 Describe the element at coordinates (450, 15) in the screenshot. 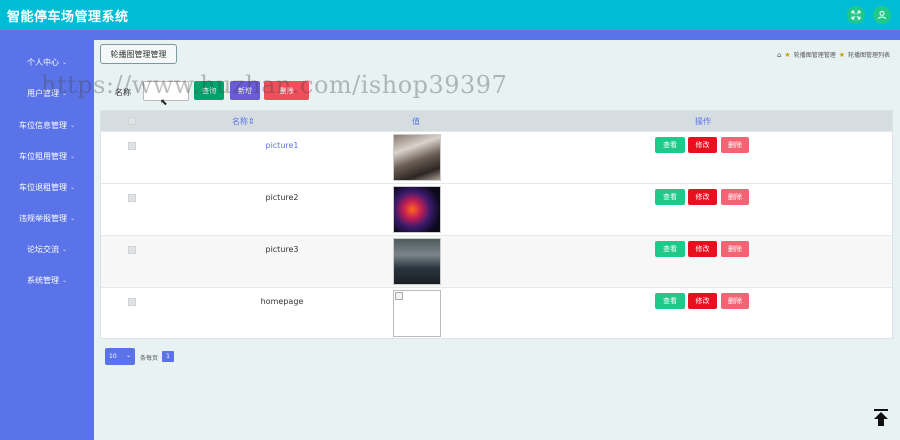

I see `app-header: 智能停车场管理系统` at that location.